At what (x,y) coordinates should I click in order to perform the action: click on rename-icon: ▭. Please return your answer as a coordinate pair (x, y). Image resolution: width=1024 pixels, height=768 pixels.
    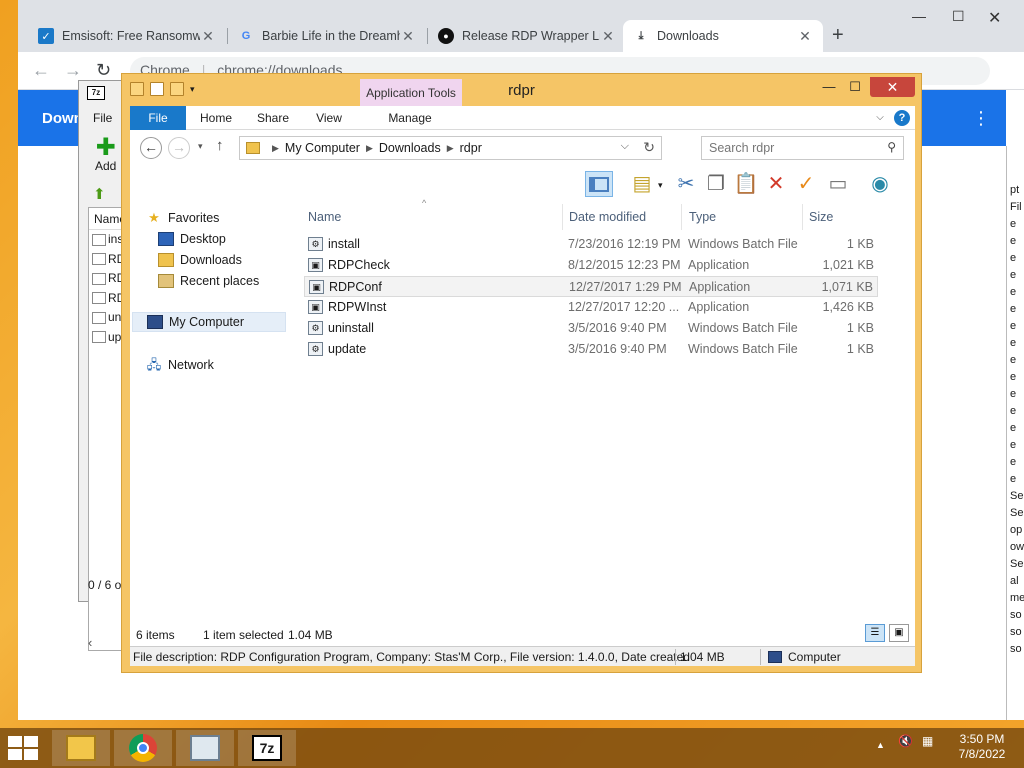
    Looking at the image, I should click on (838, 184).